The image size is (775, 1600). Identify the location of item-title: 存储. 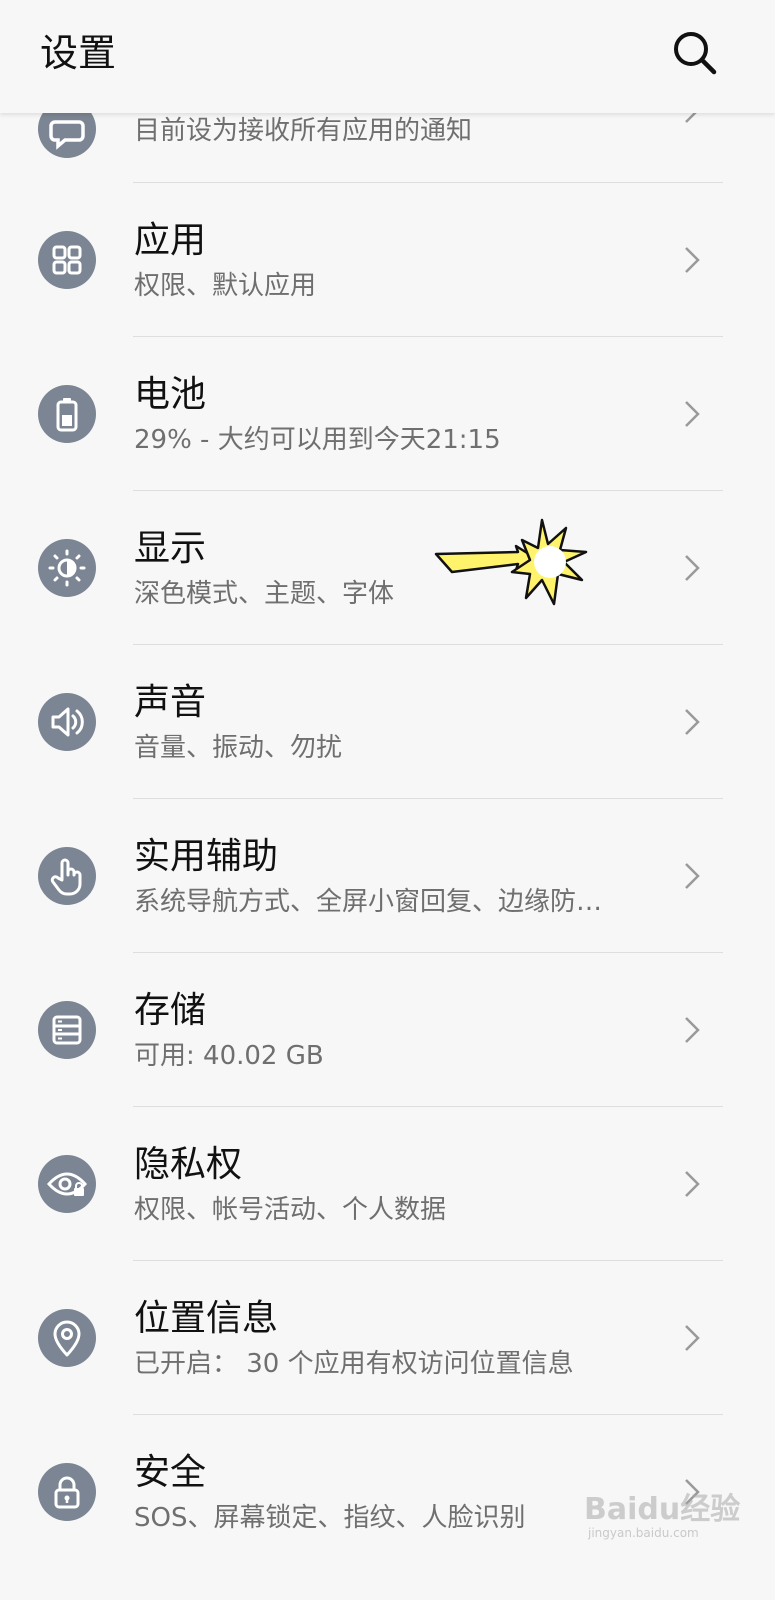
(170, 1010).